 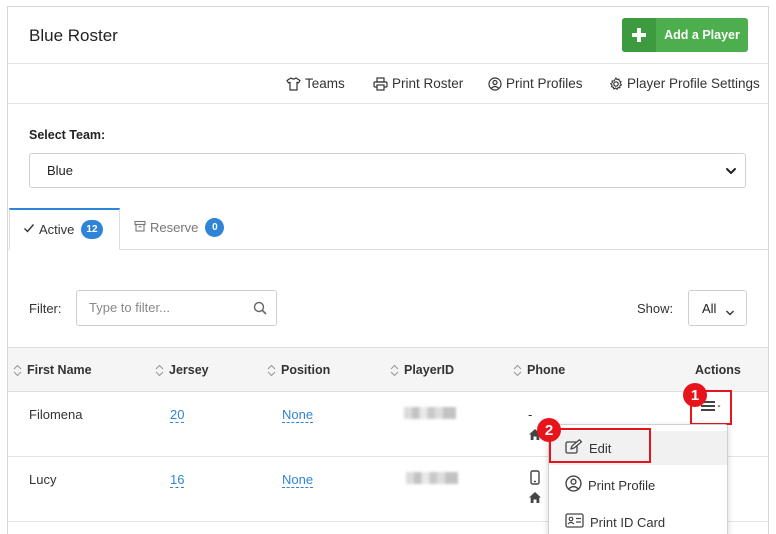 What do you see at coordinates (380, 83) in the screenshot?
I see `printer-icon` at bounding box center [380, 83].